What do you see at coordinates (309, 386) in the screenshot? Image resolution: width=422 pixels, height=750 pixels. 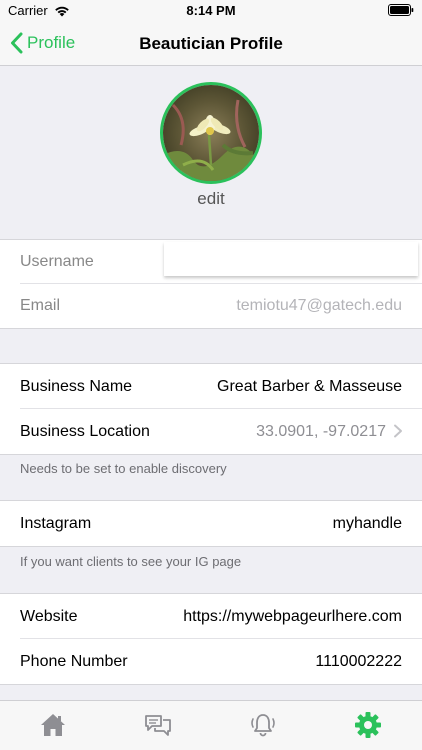 I see `business-name-value: Great Barber & Masseuse` at bounding box center [309, 386].